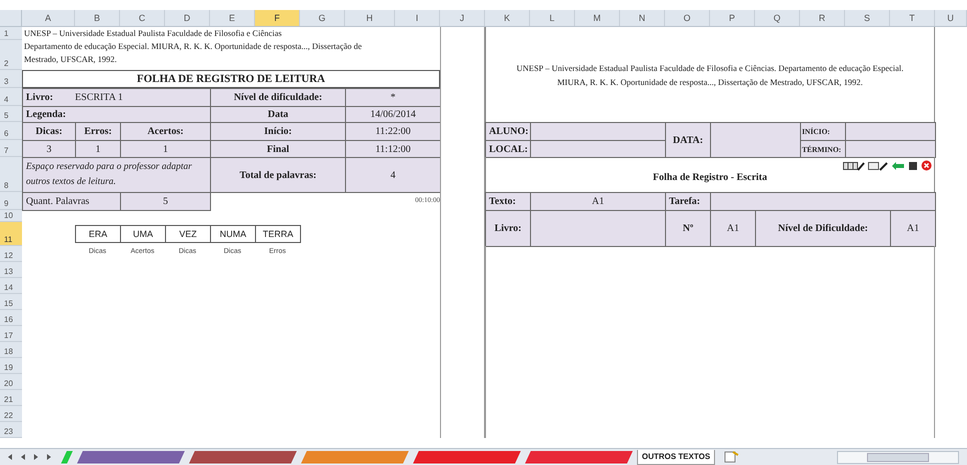 The height and width of the screenshot is (465, 967). Describe the element at coordinates (393, 131) in the screenshot. I see `table-cell: 11:22:00` at that location.